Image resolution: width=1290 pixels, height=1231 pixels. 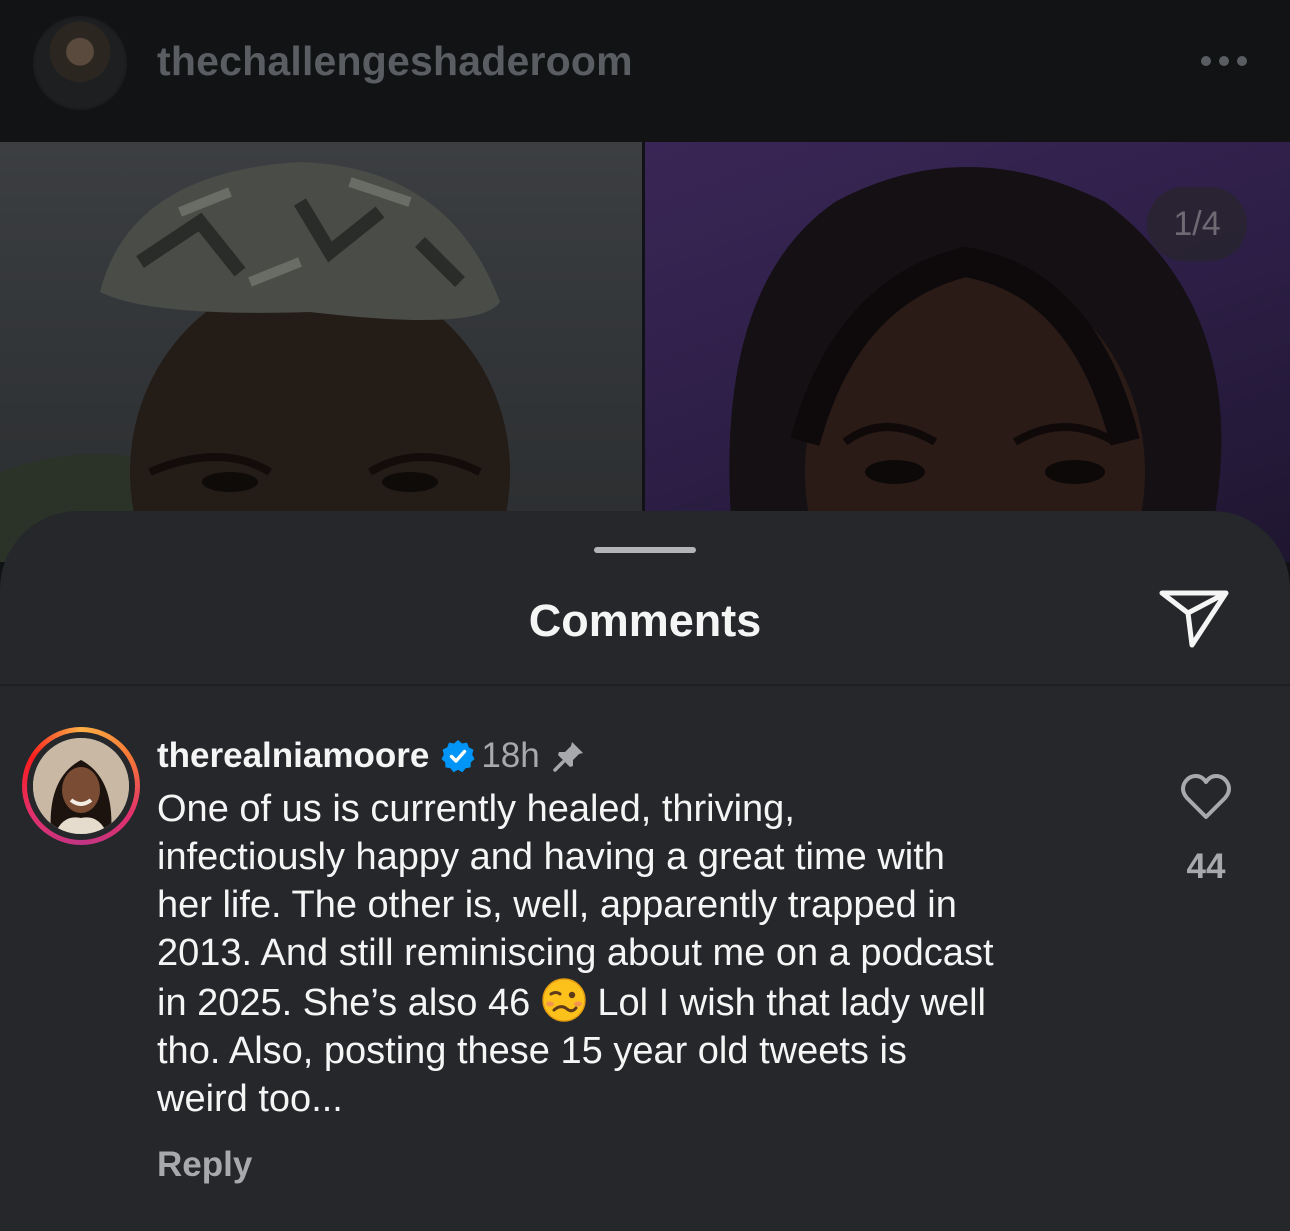 I want to click on pin-icon, so click(x=567, y=757).